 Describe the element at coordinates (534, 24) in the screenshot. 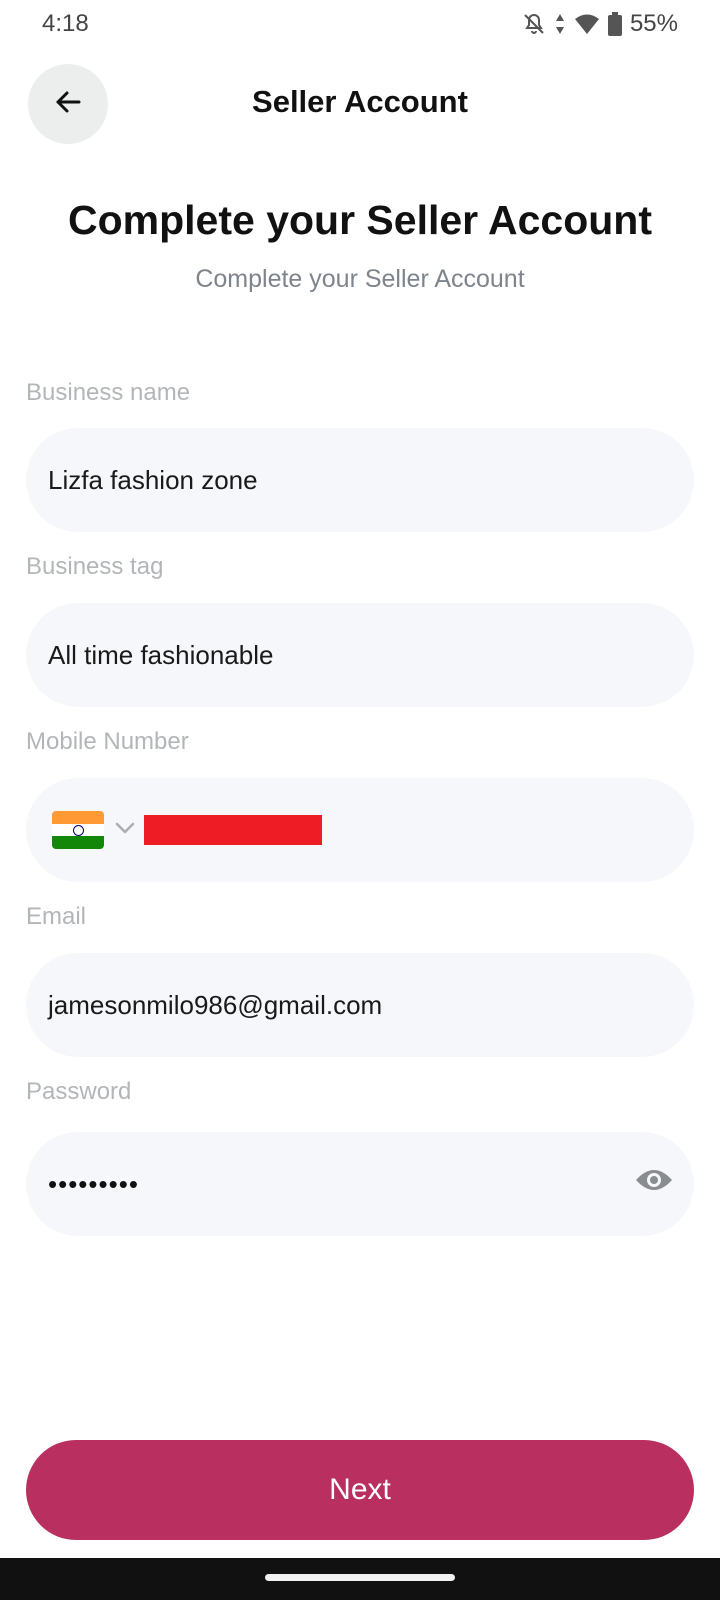

I see `notifications-off-icon` at that location.